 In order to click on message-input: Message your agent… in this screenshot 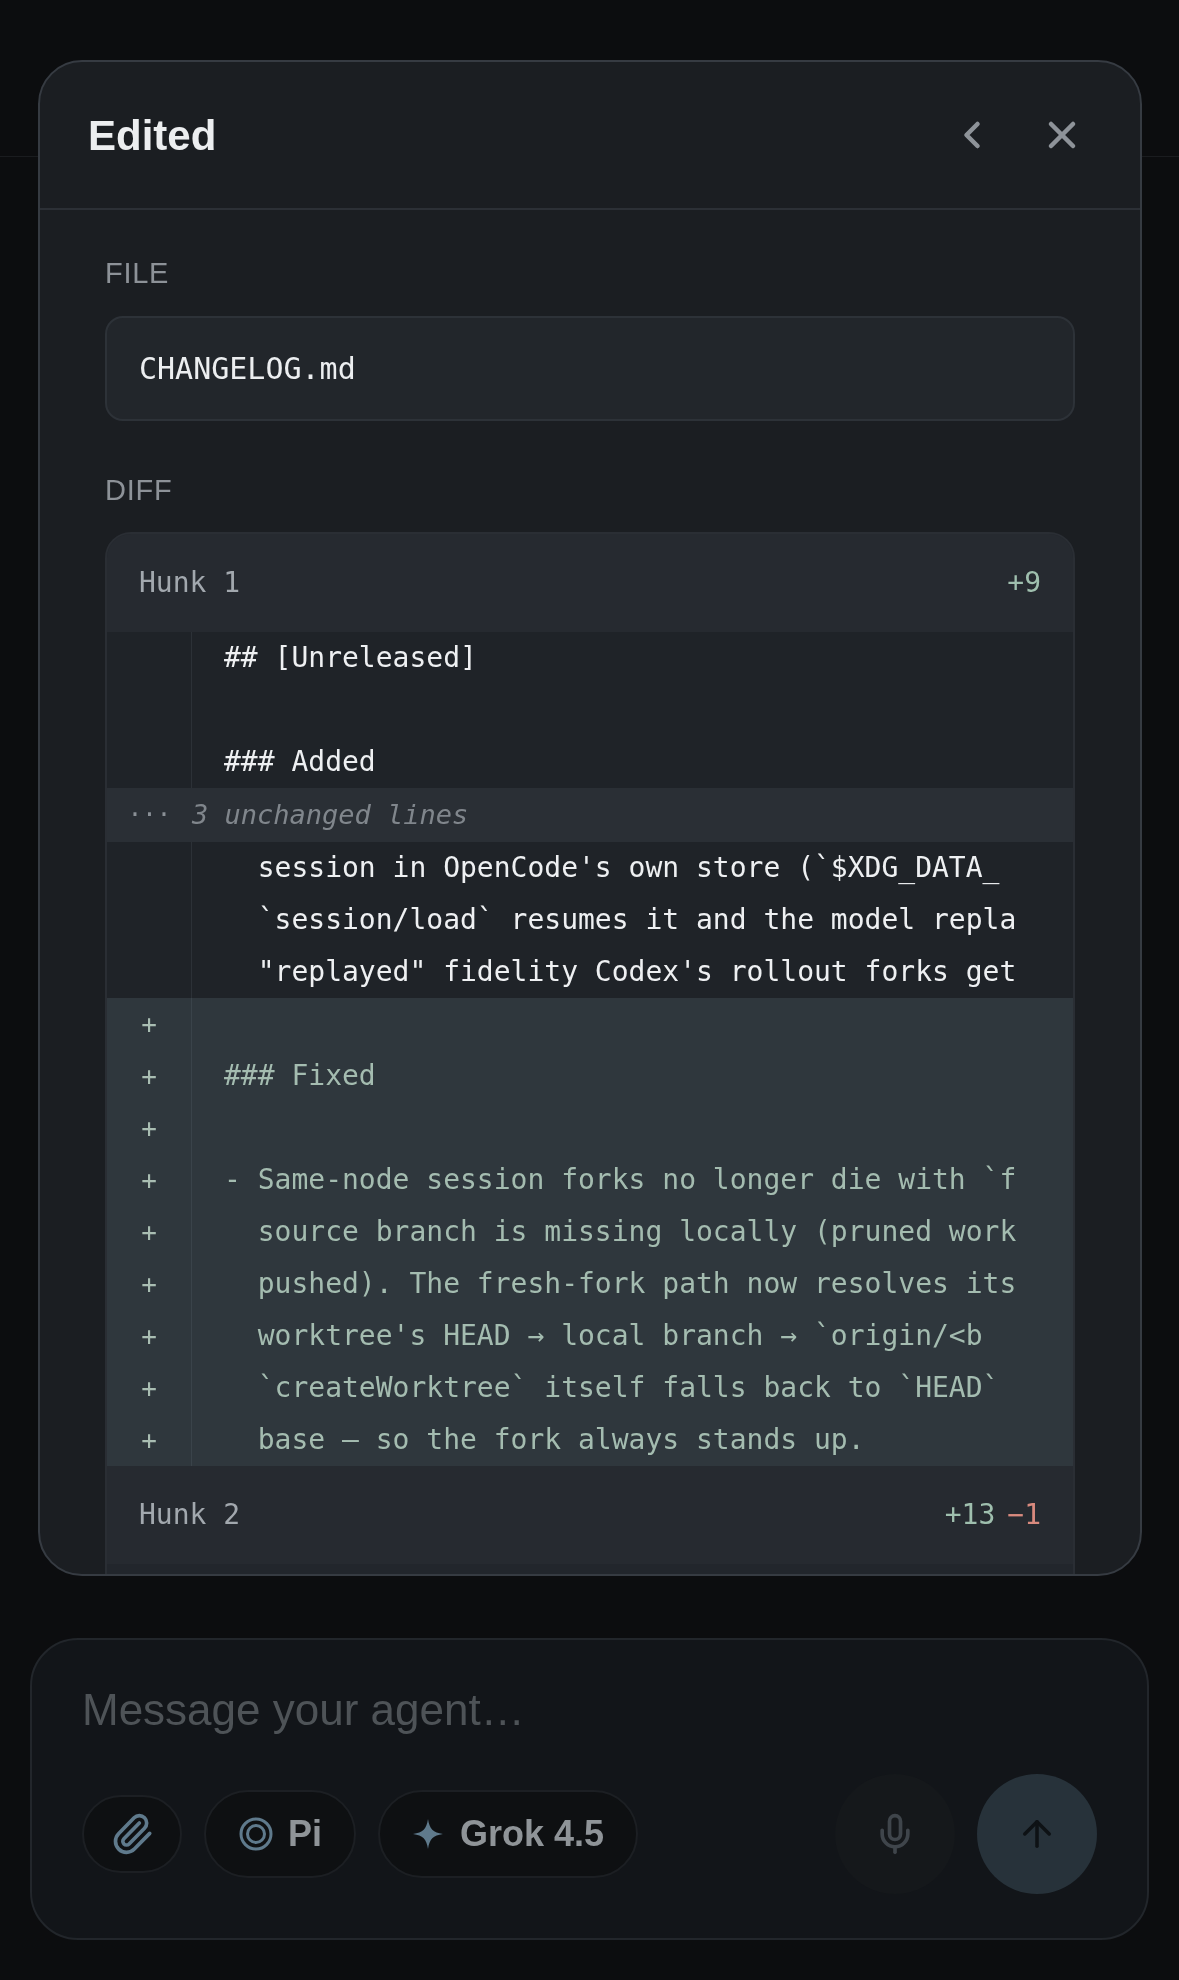, I will do `click(589, 1710)`.